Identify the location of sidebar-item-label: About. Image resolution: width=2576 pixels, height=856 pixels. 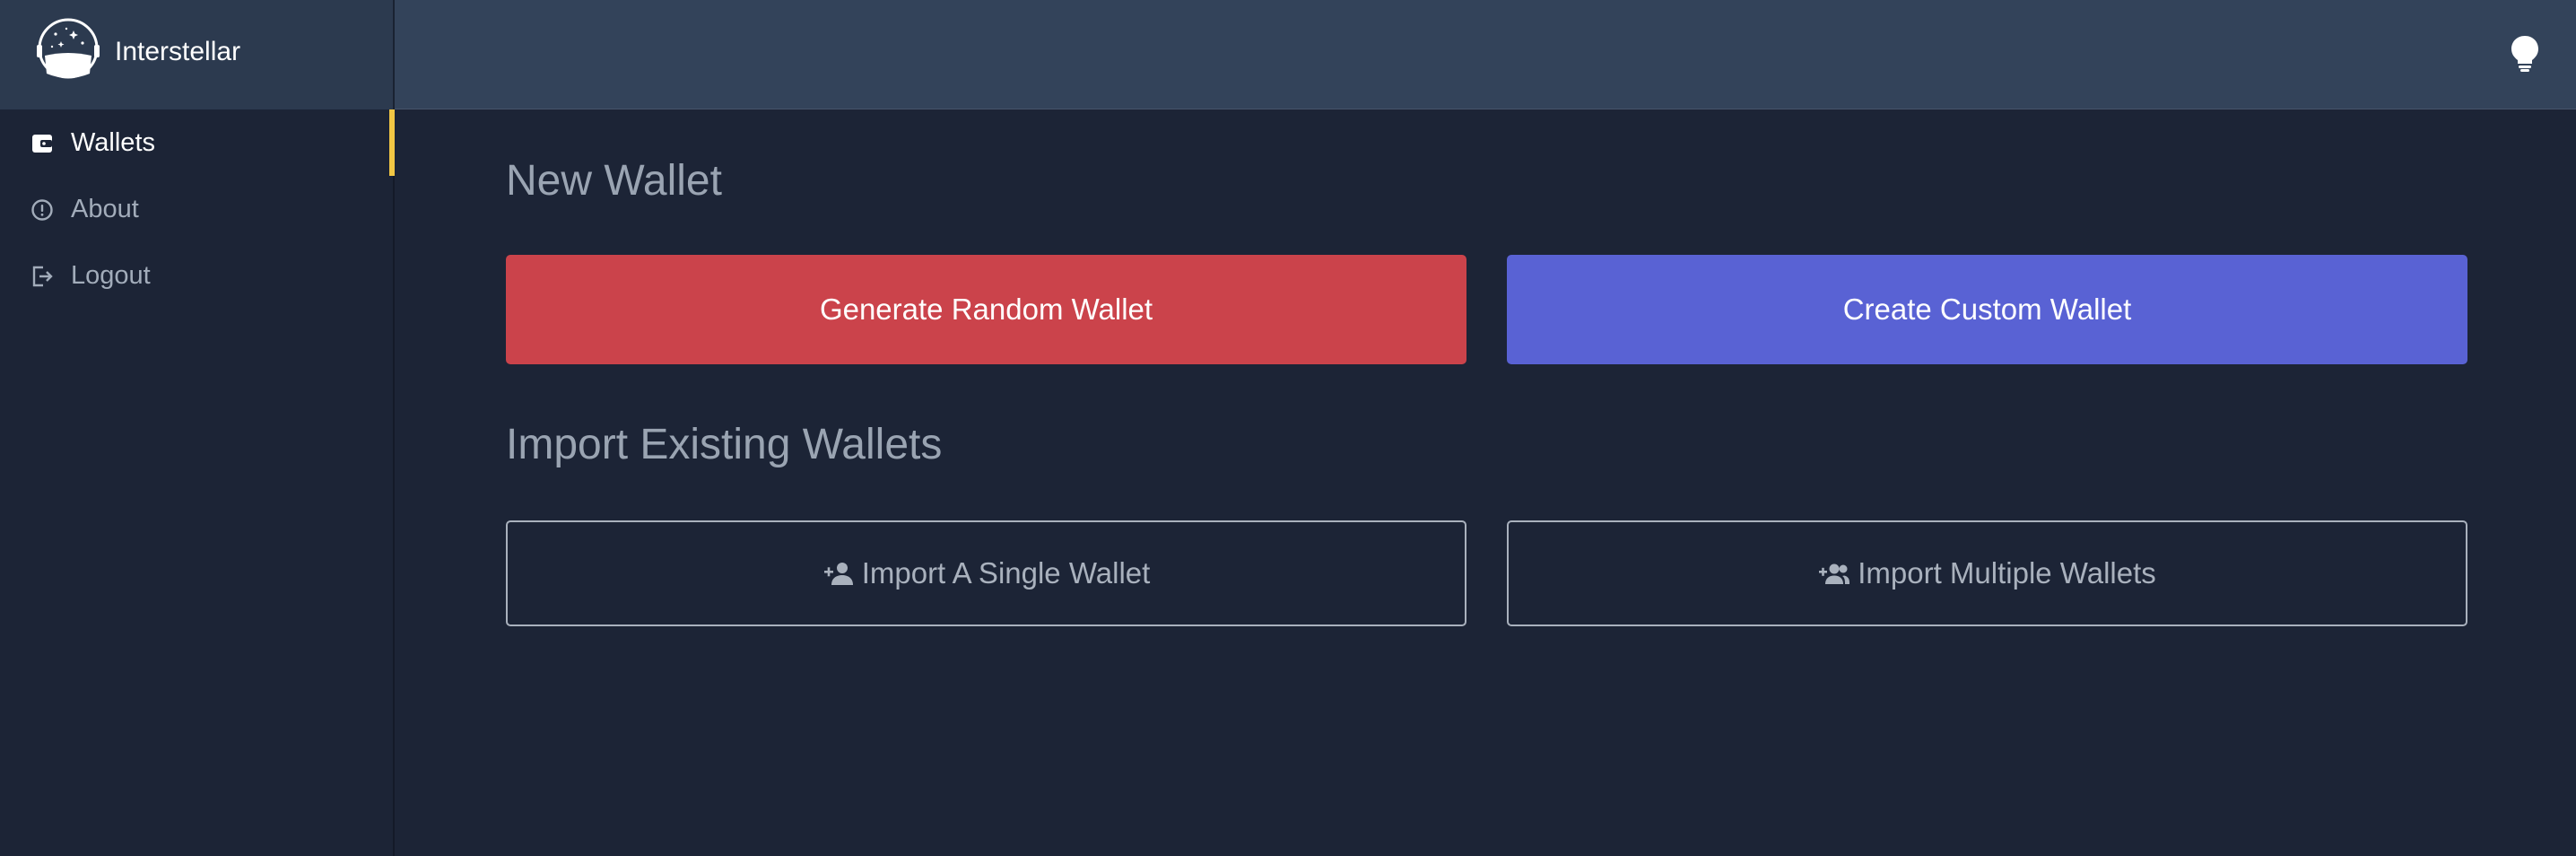
(105, 209).